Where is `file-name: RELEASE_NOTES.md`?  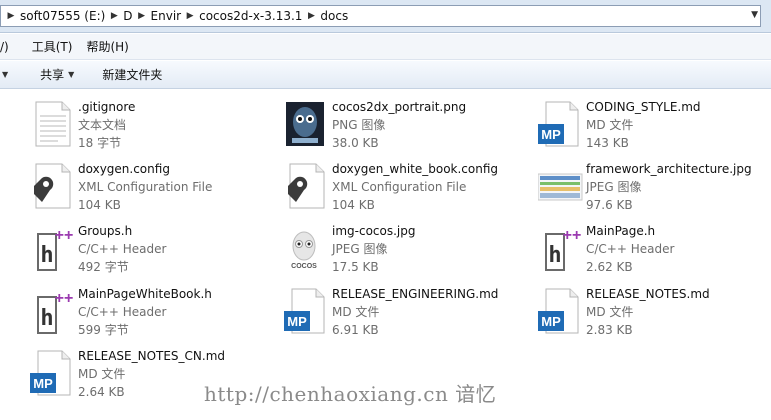
file-name: RELEASE_NOTES.md is located at coordinates (648, 294).